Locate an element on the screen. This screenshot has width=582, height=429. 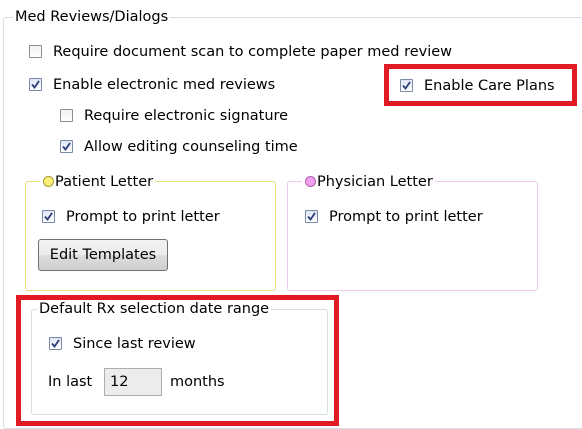
physician-prompt-checkbox is located at coordinates (311, 216).